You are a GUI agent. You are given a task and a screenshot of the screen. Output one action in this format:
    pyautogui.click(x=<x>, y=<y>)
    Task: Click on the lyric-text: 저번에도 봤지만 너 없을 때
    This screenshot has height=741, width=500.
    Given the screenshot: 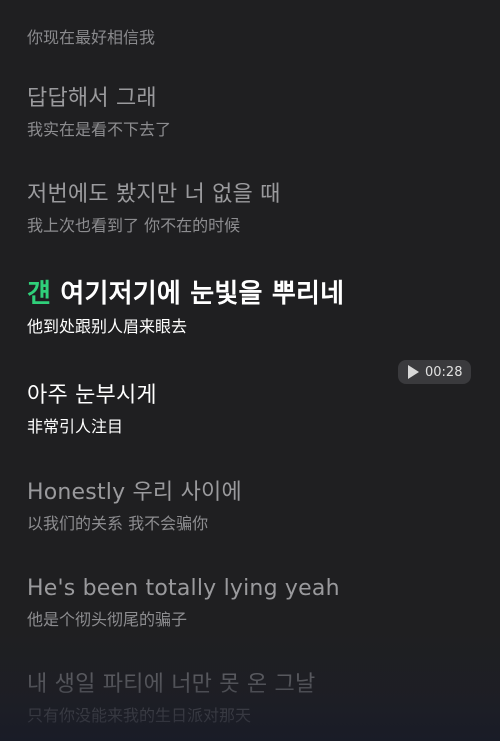 What is the action you would take?
    pyautogui.click(x=154, y=194)
    